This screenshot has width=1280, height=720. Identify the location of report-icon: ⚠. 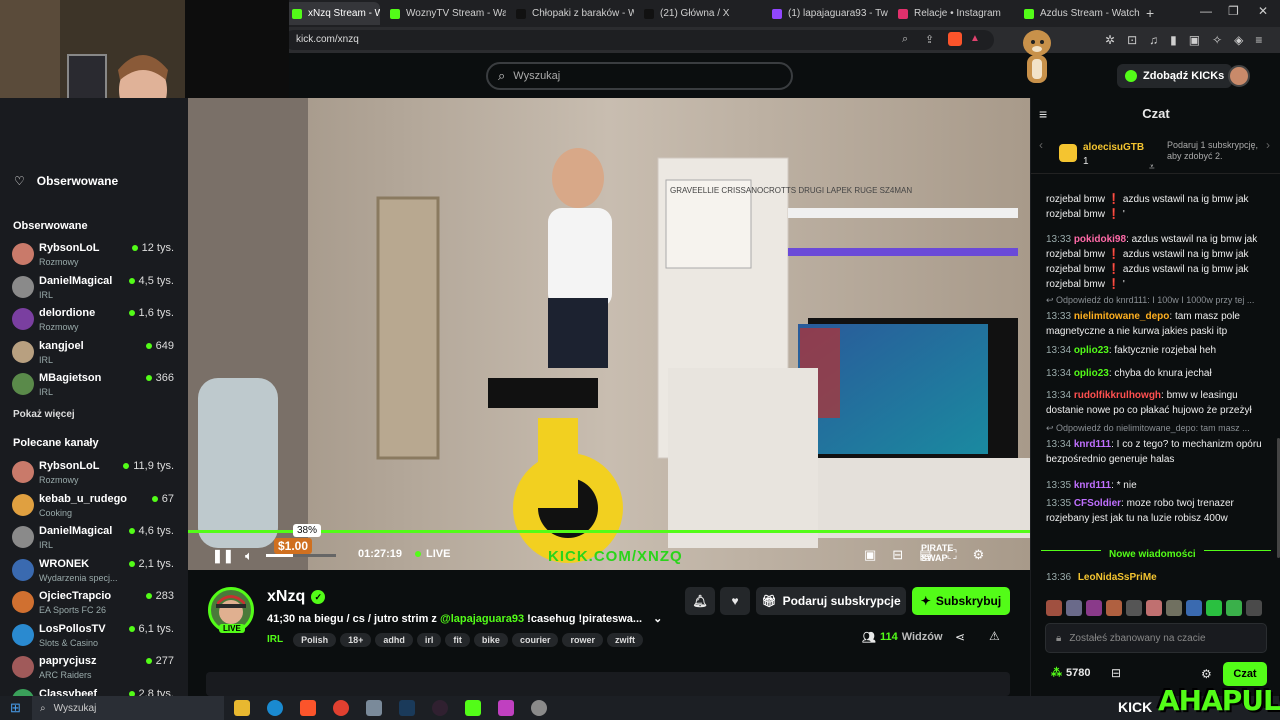
(994, 636).